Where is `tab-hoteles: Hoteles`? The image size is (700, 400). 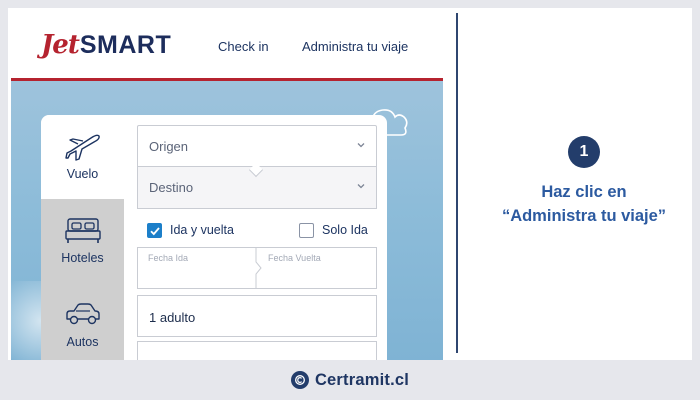 tab-hoteles: Hoteles is located at coordinates (82, 241).